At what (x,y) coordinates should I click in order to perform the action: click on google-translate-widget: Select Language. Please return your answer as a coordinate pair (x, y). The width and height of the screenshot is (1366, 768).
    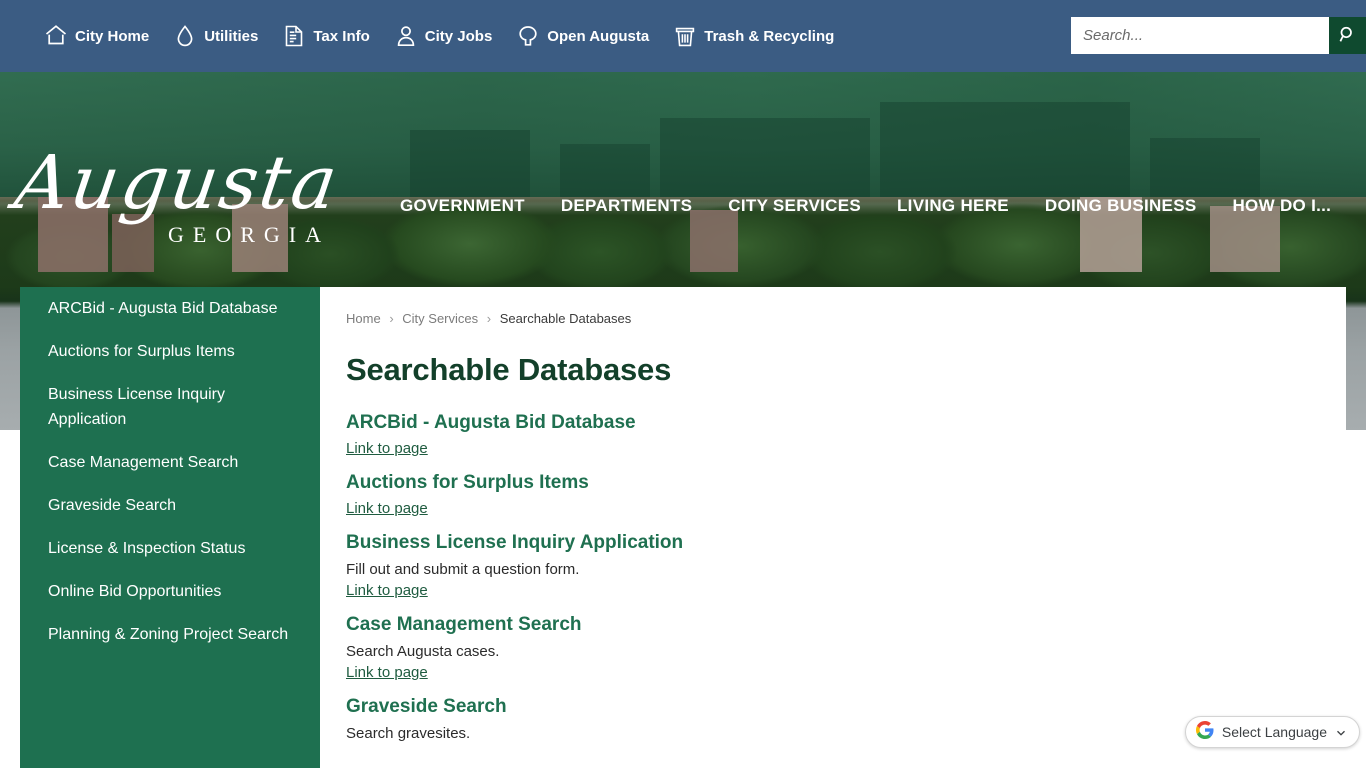
    Looking at the image, I should click on (1272, 732).